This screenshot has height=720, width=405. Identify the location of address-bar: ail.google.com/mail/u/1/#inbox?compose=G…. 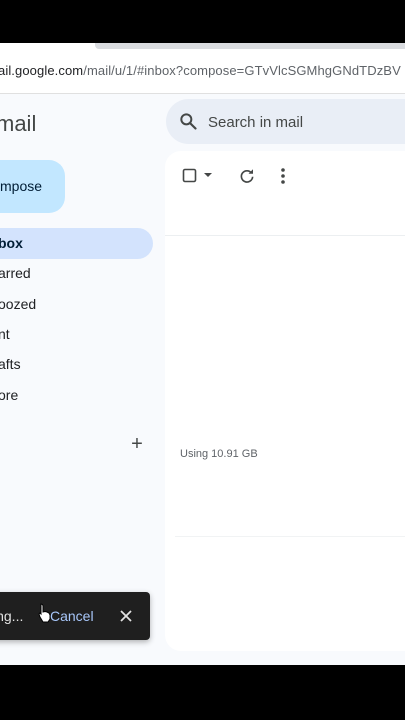
(202, 68).